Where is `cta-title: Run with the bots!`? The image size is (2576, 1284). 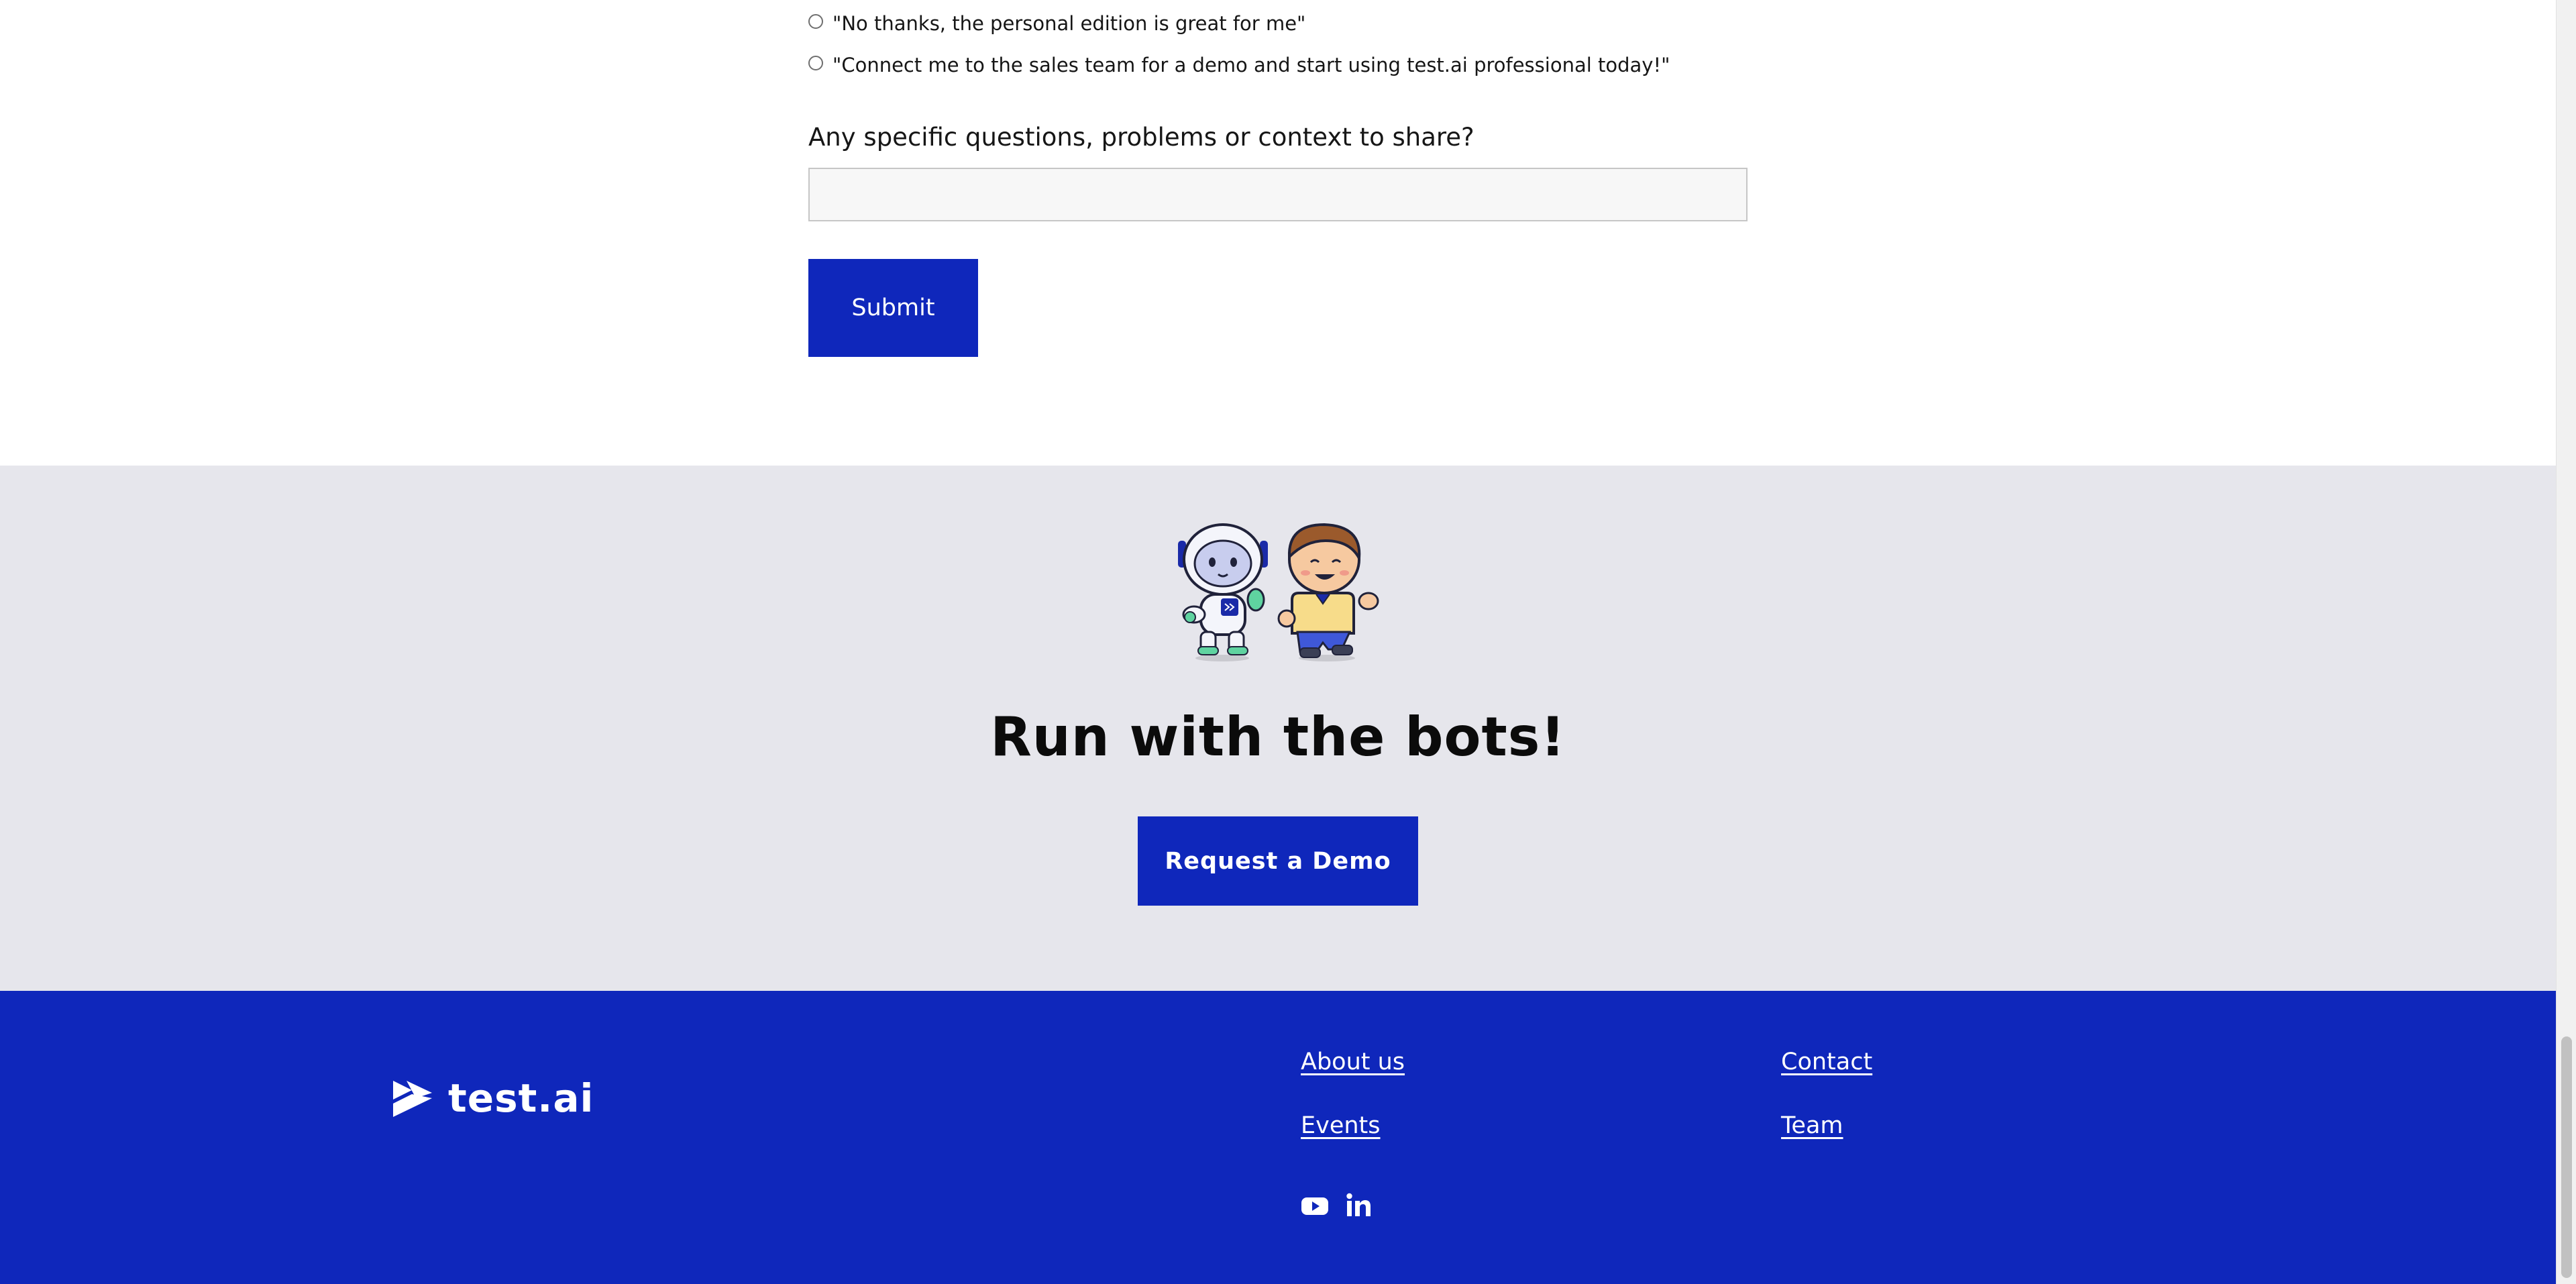 cta-title: Run with the bots! is located at coordinates (1278, 737).